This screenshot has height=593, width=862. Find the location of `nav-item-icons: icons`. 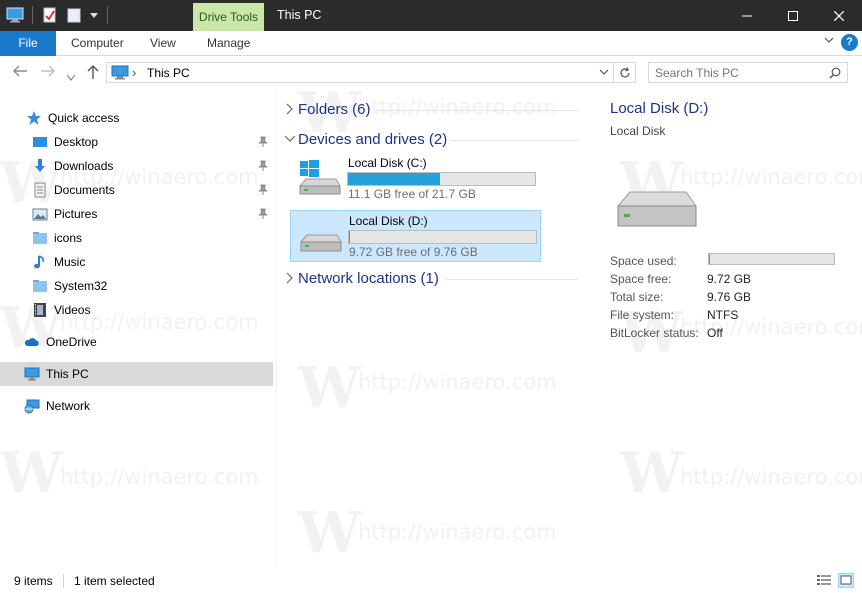

nav-item-icons: icons is located at coordinates (136, 238).